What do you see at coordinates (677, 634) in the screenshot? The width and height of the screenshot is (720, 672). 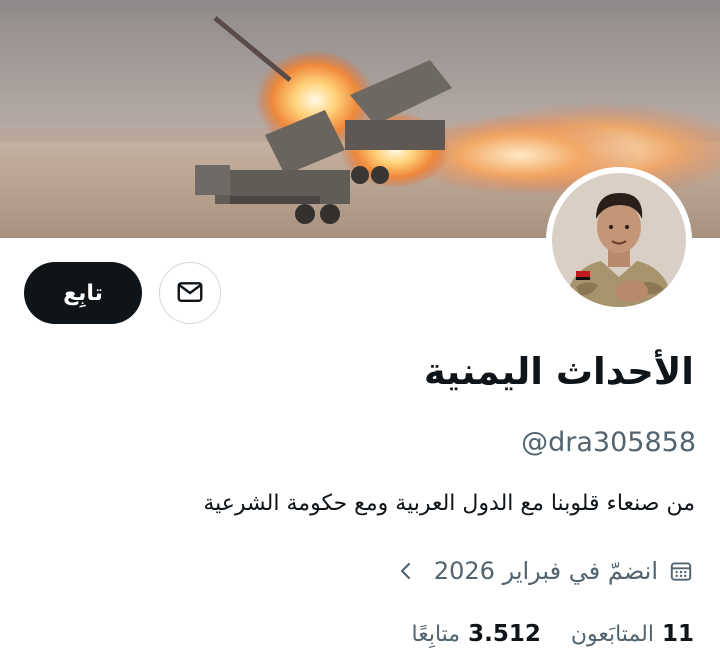 I see `followers-count: 11` at bounding box center [677, 634].